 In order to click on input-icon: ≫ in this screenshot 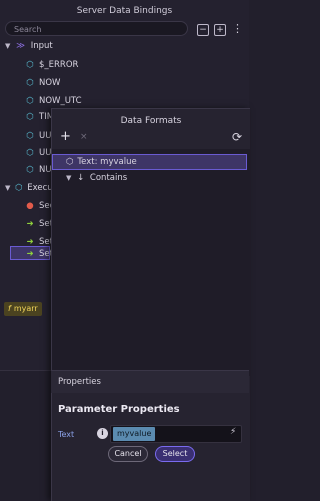, I will do `click(20, 46)`.